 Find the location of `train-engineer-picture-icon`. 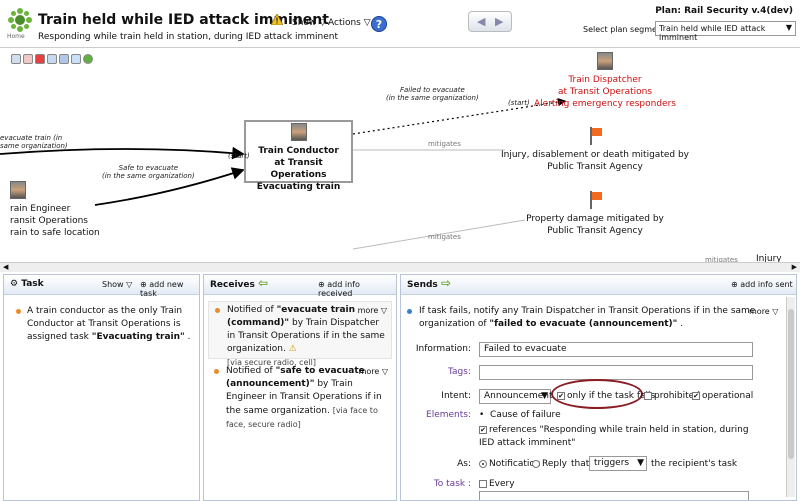

train-engineer-picture-icon is located at coordinates (18, 190).